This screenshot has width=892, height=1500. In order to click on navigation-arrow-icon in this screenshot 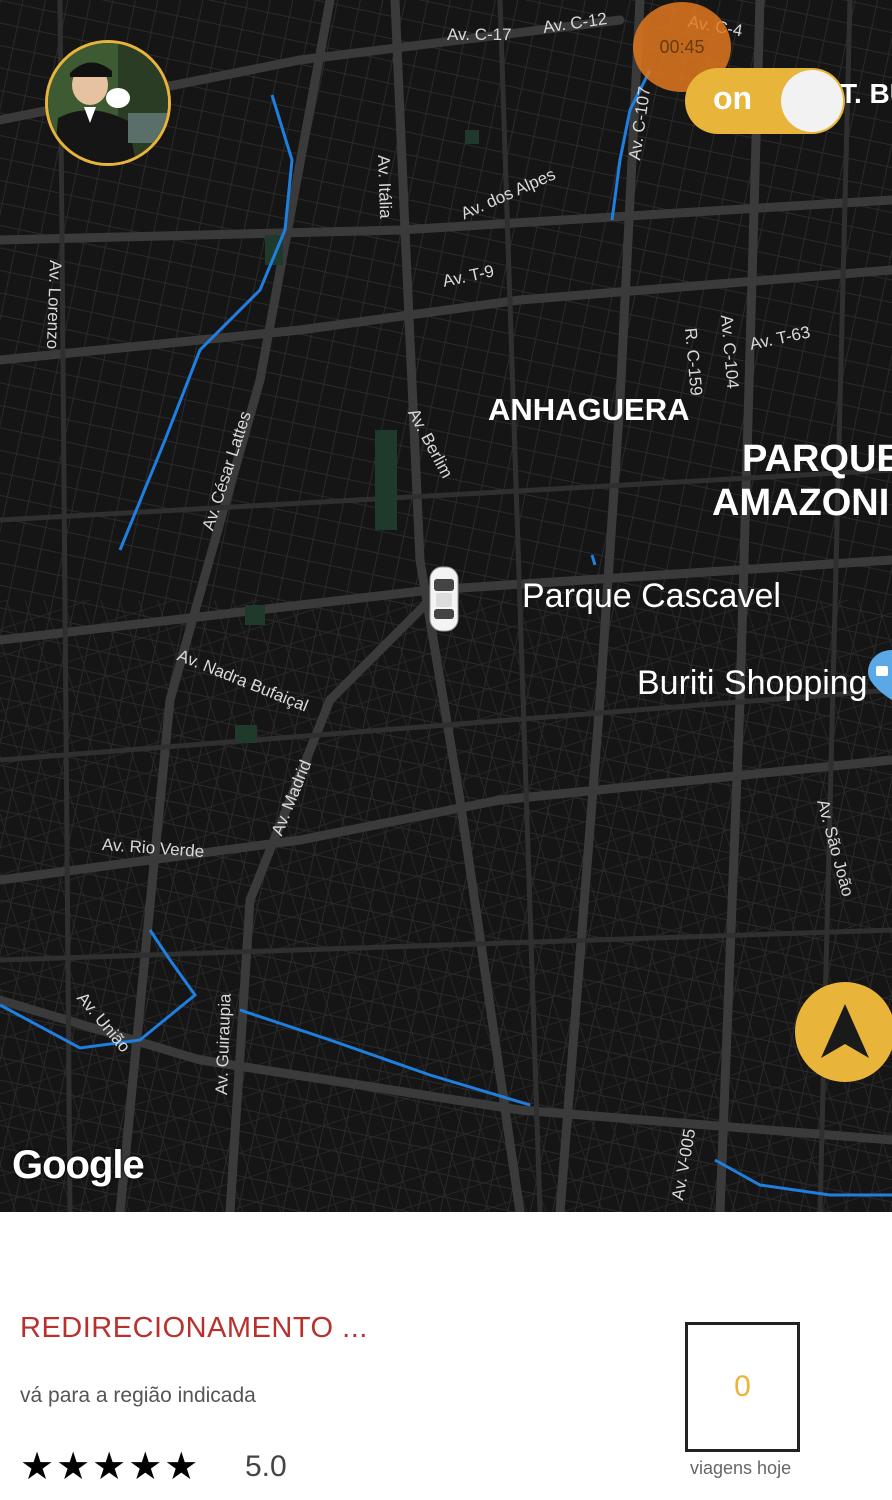, I will do `click(845, 1031)`.